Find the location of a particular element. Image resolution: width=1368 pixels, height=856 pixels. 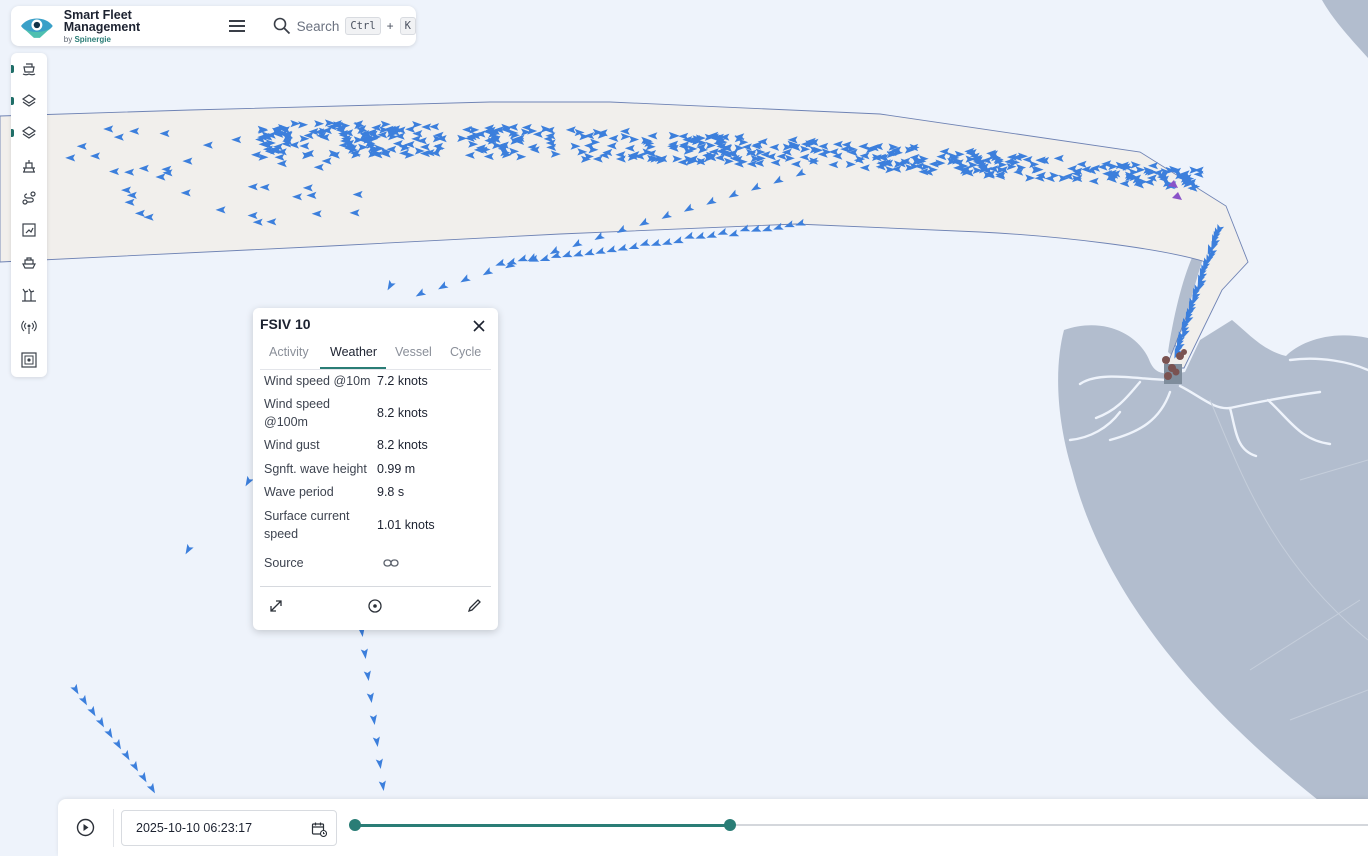

row-label: Surface current is located at coordinates (307, 516).